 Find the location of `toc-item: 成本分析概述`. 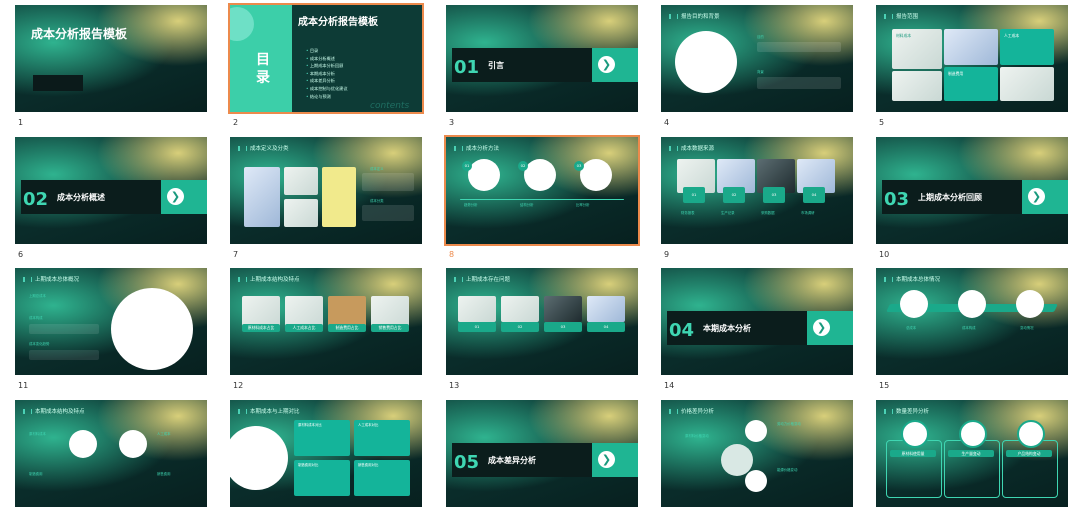

toc-item: 成本分析概述 is located at coordinates (327, 59).